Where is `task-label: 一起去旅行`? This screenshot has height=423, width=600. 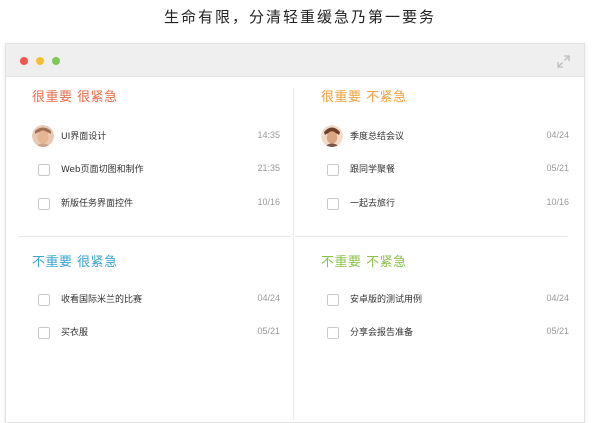
task-label: 一起去旅行 is located at coordinates (373, 204).